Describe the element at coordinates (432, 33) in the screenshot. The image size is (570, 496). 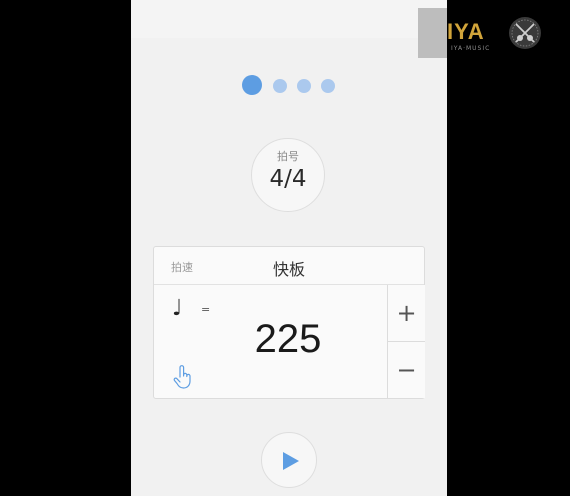
I see `watermark-block` at that location.